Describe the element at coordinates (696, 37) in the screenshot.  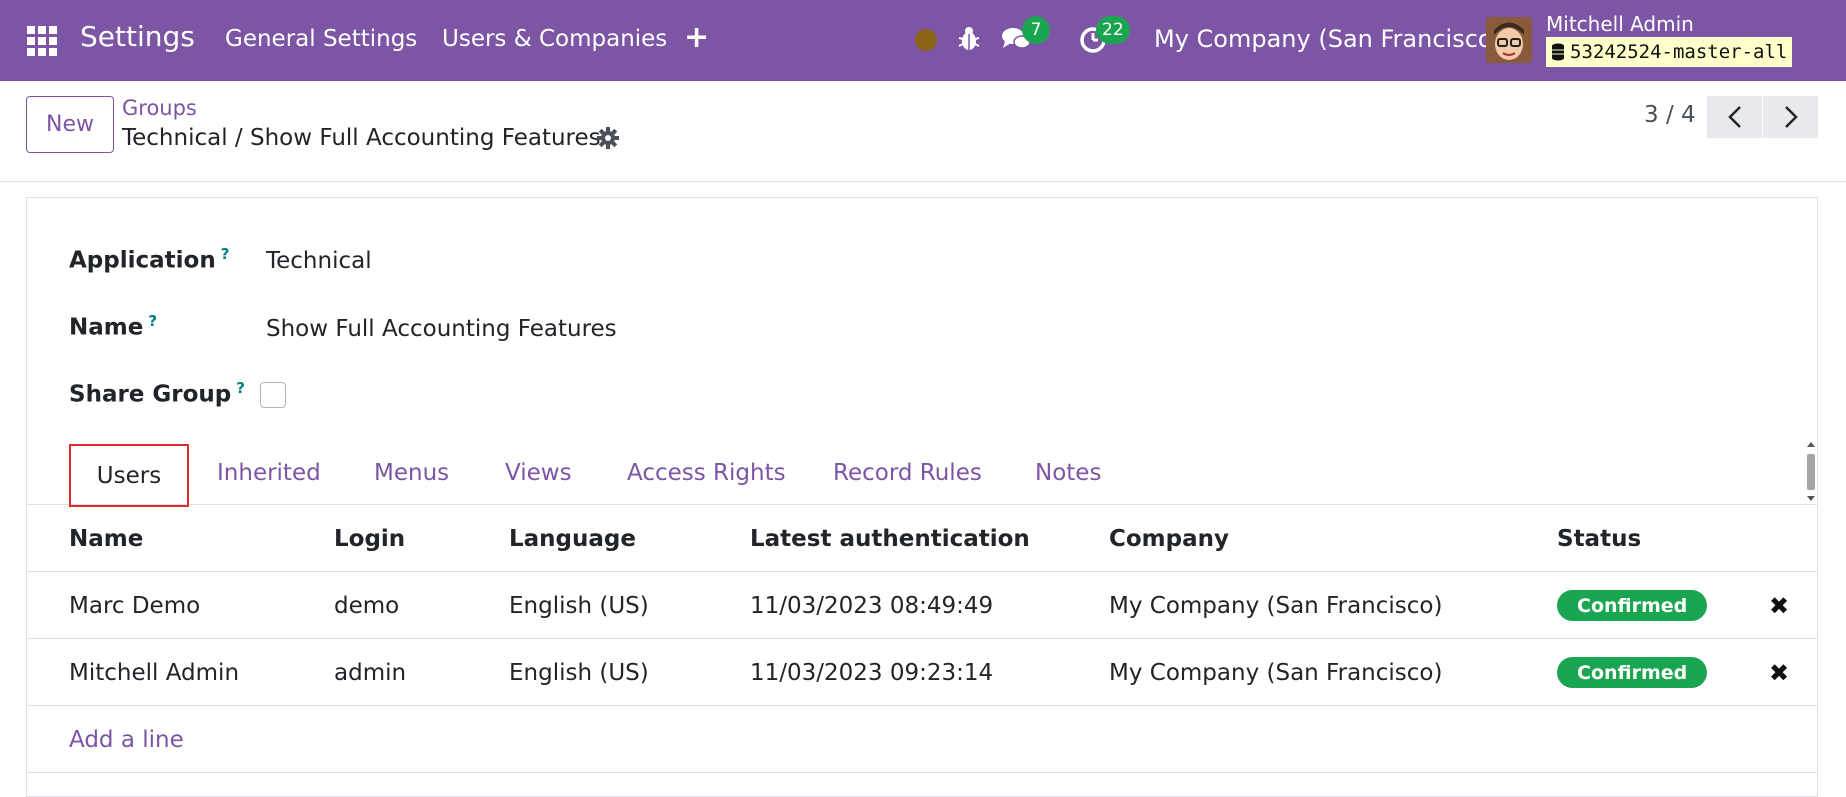
I see `plus-icon: +` at that location.